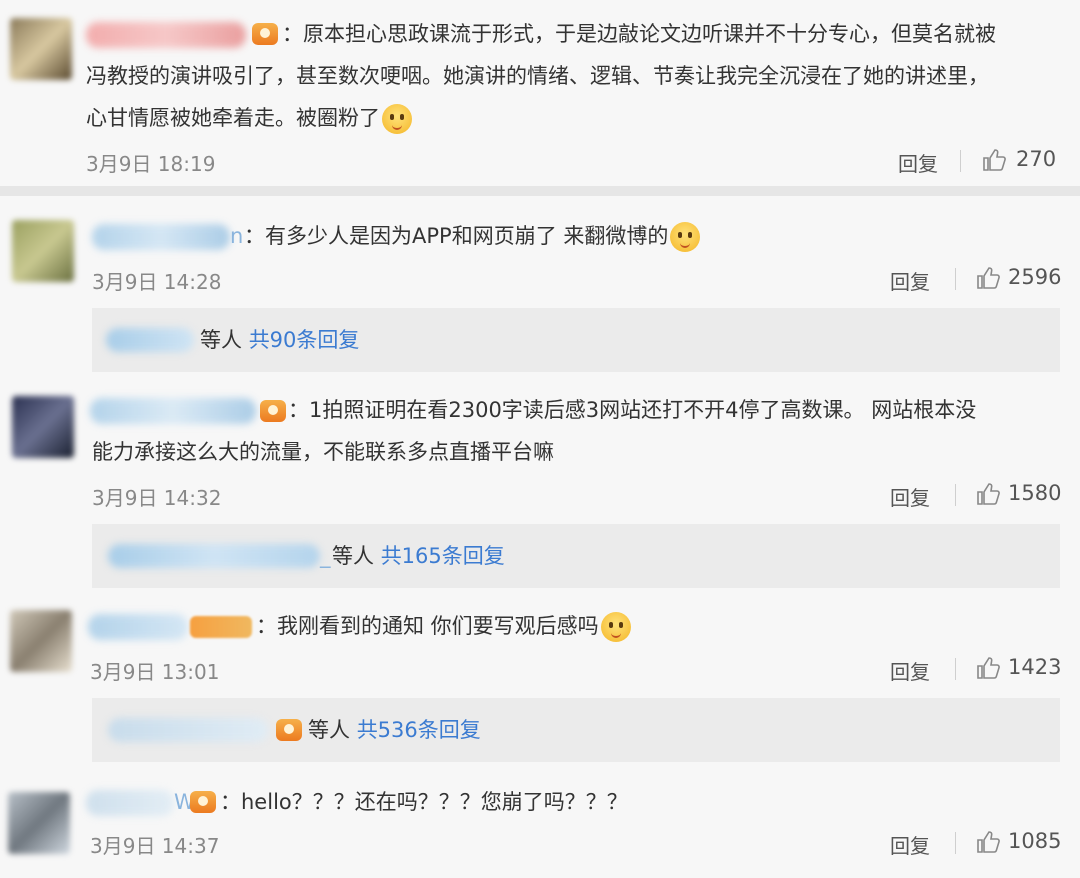  I want to click on comment-text: ：hello？？？还在吗？？？您崩了吗？？？, so click(424, 802).